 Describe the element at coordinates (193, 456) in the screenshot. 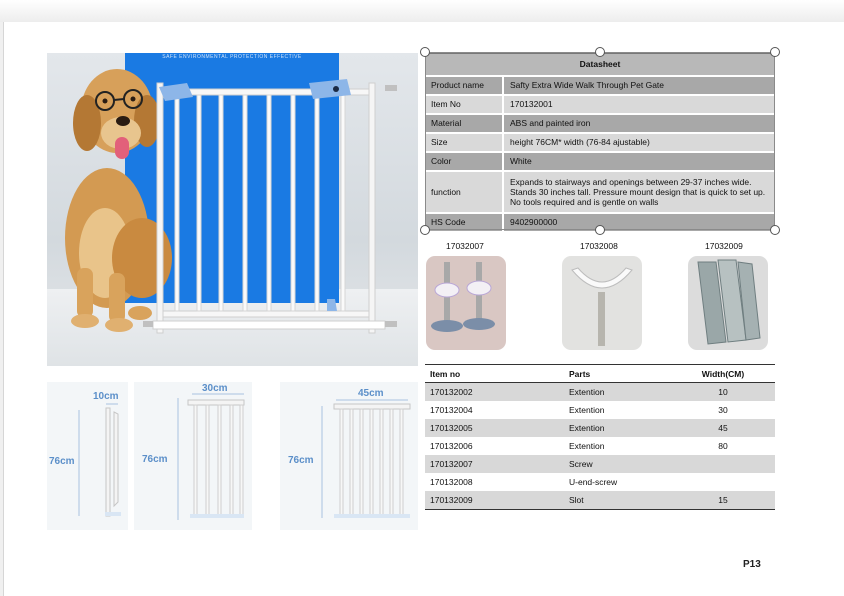

I see `extension-diagram-30cm: 76cm 30cm` at that location.